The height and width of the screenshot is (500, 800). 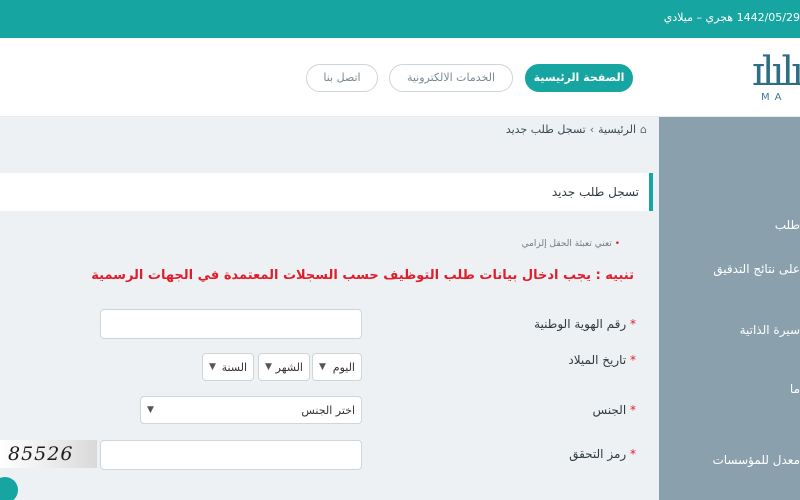 I want to click on birth-date-label: * تاريخ الميلاد, so click(x=602, y=360).